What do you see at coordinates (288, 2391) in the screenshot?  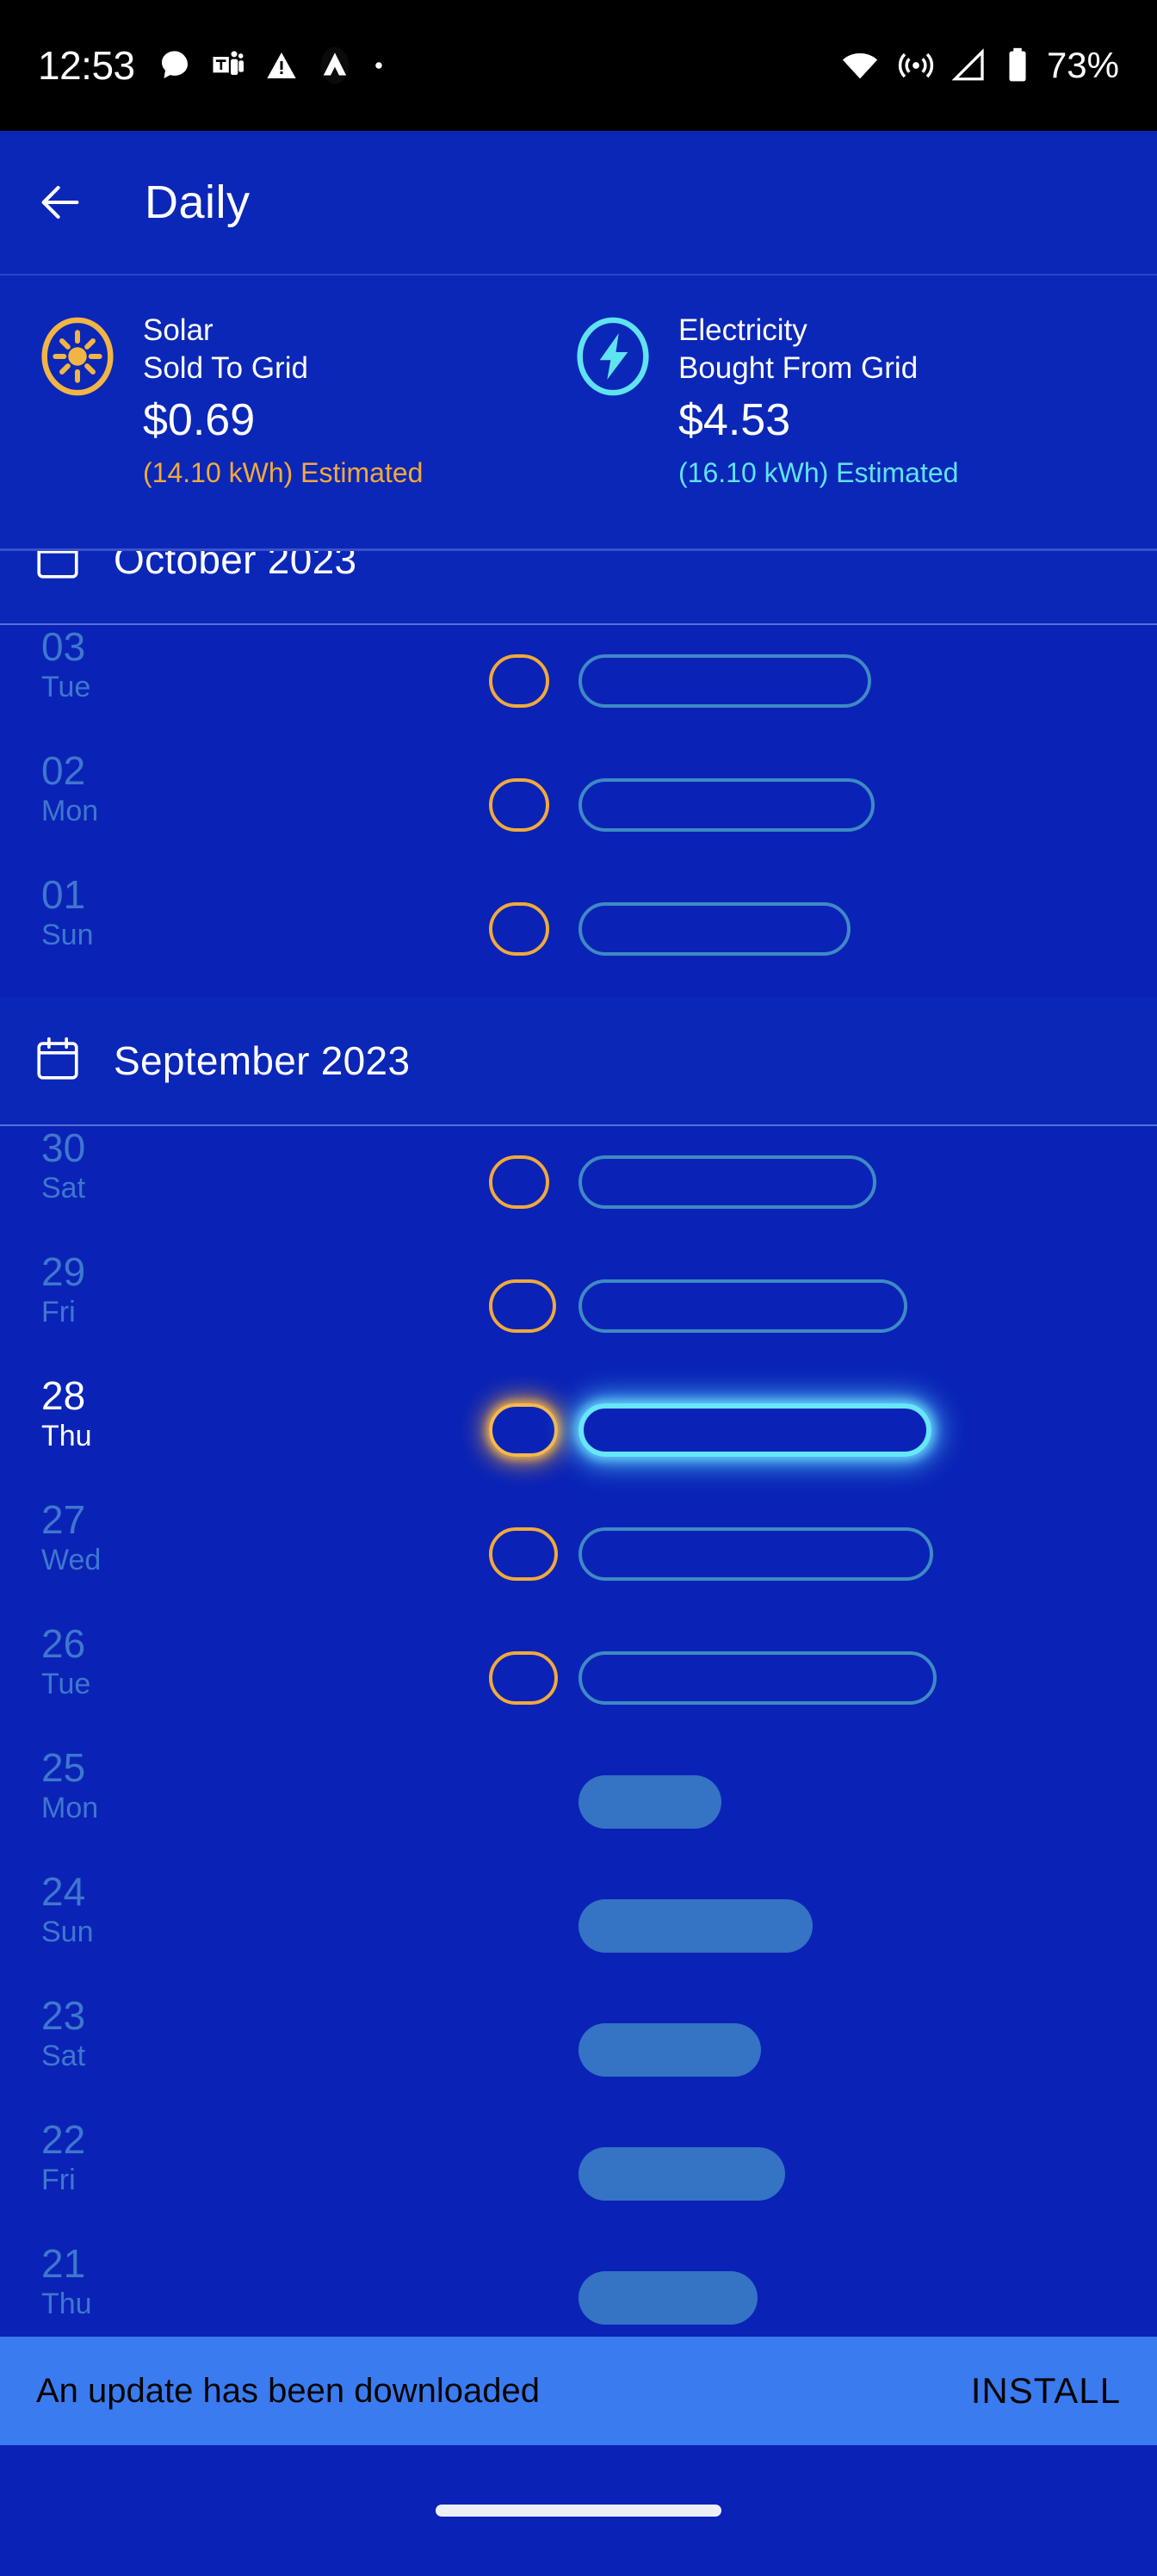 I see `snackbar-message: An update has been downloaded` at bounding box center [288, 2391].